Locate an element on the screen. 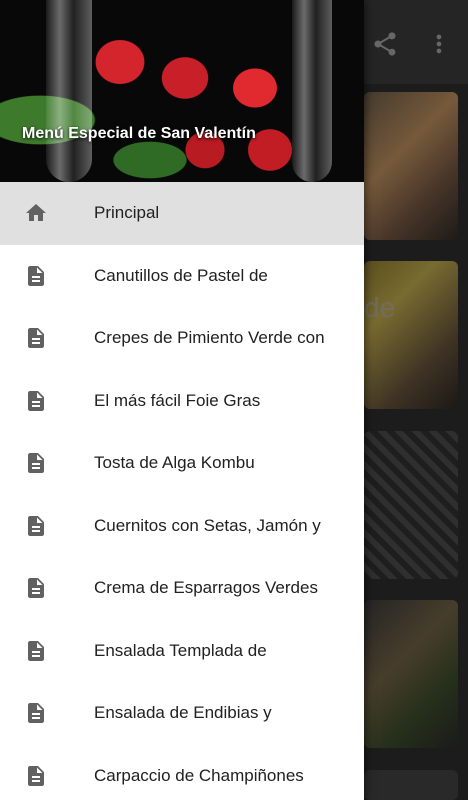 The width and height of the screenshot is (468, 800). menu-item-label: Carpaccio de Champiñones is located at coordinates (199, 775).